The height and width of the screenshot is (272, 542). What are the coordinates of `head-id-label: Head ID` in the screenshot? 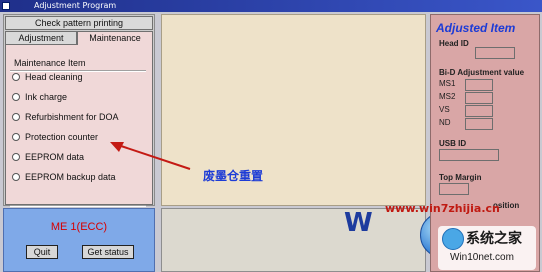 It's located at (454, 43).